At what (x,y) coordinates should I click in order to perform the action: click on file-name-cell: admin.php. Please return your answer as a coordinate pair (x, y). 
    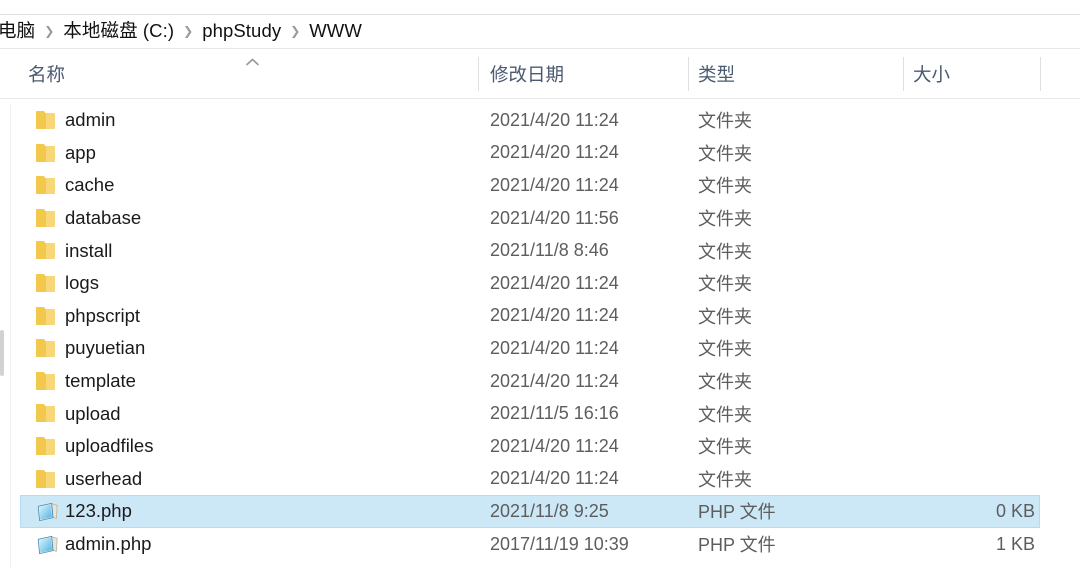
    Looking at the image, I should click on (108, 544).